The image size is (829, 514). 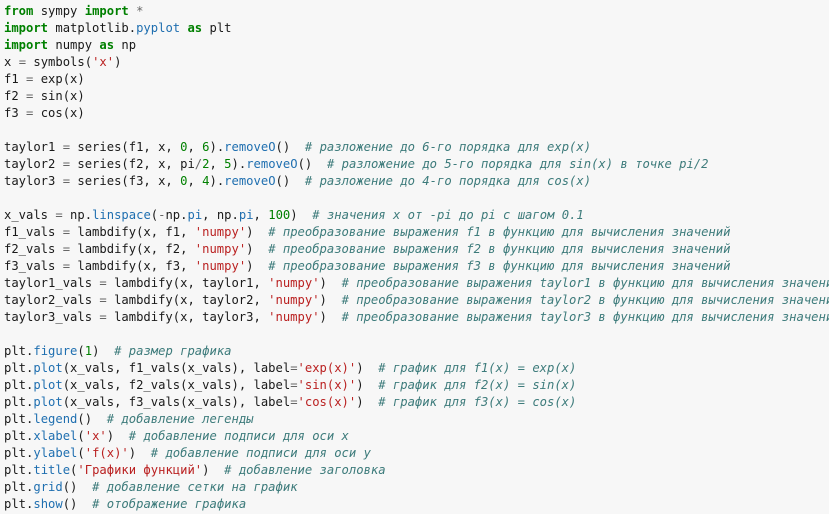 I want to click on code-line: f1 = exp(x), so click(x=416, y=79).